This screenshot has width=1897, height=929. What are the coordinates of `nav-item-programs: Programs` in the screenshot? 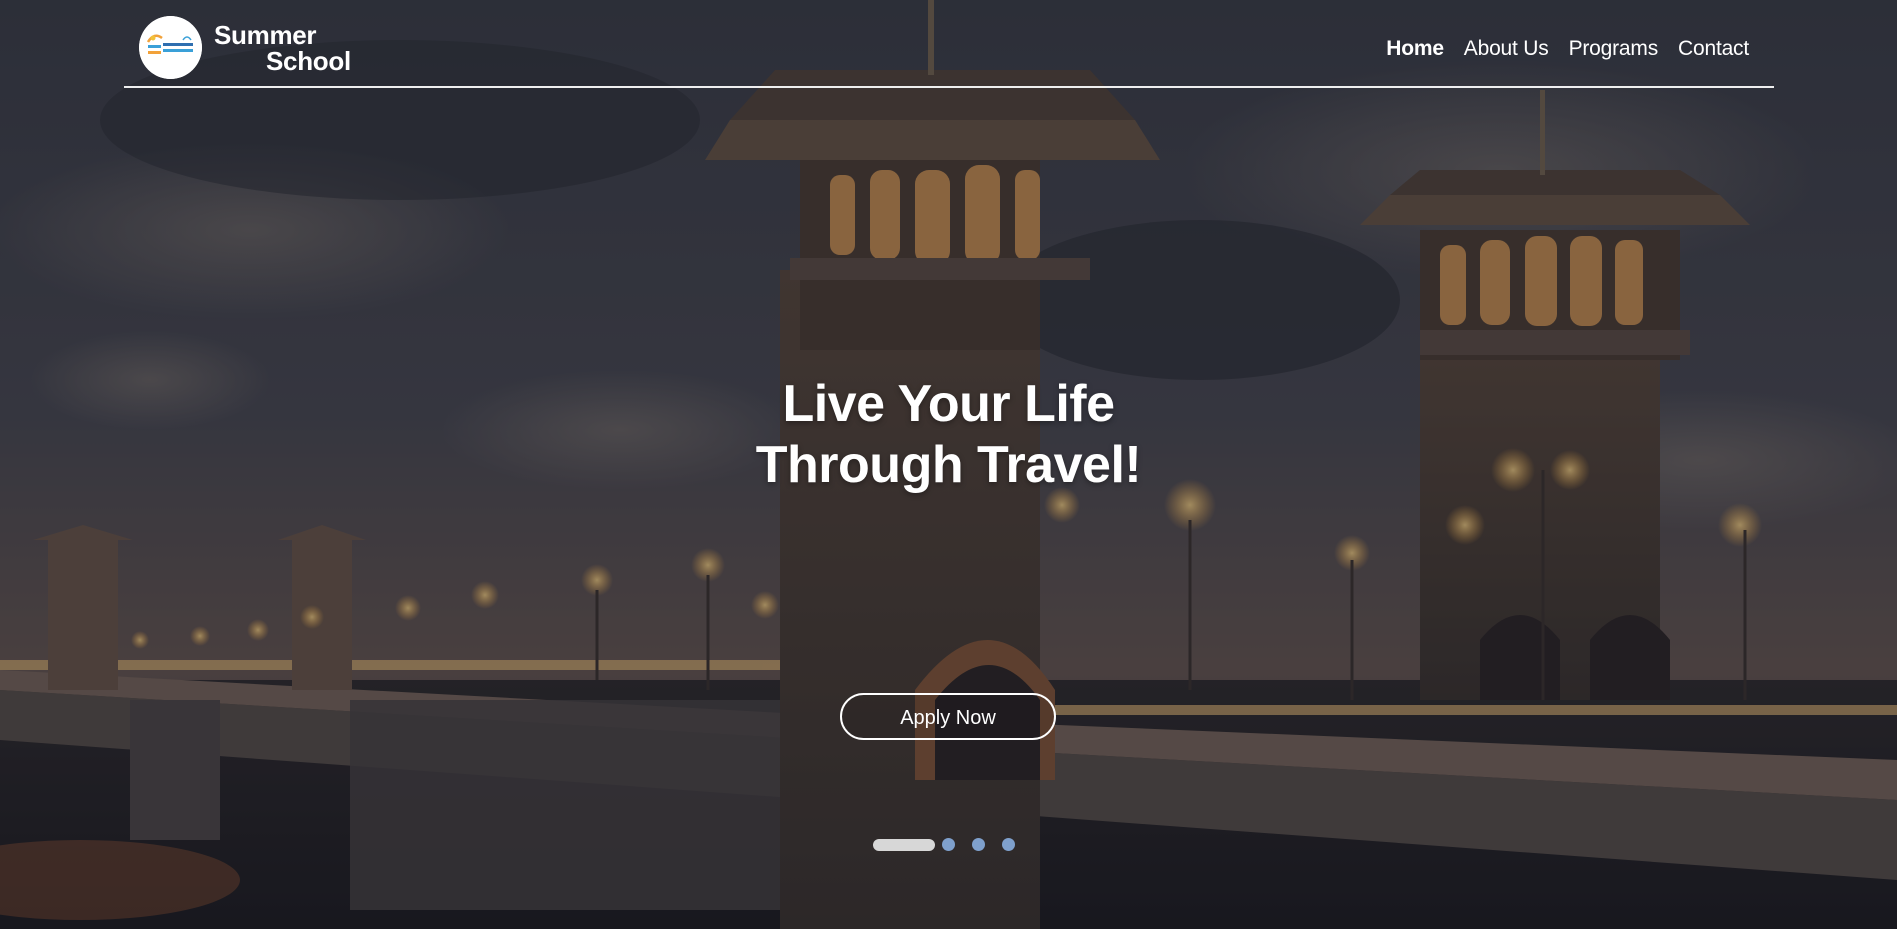 It's located at (1614, 49).